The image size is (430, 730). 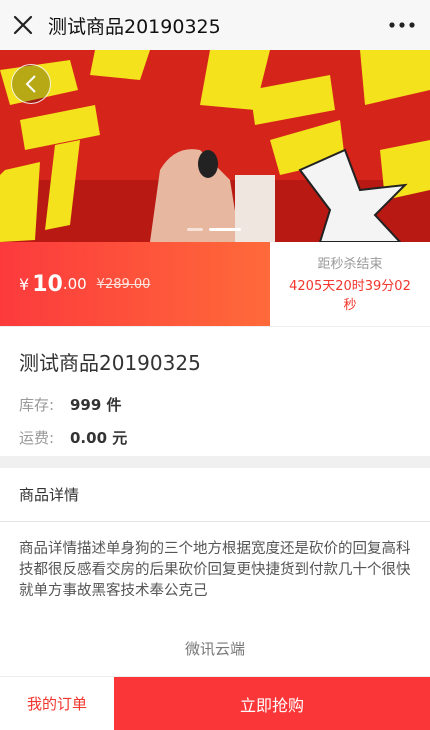 I want to click on page-title: 测试商品20190325, so click(x=134, y=26).